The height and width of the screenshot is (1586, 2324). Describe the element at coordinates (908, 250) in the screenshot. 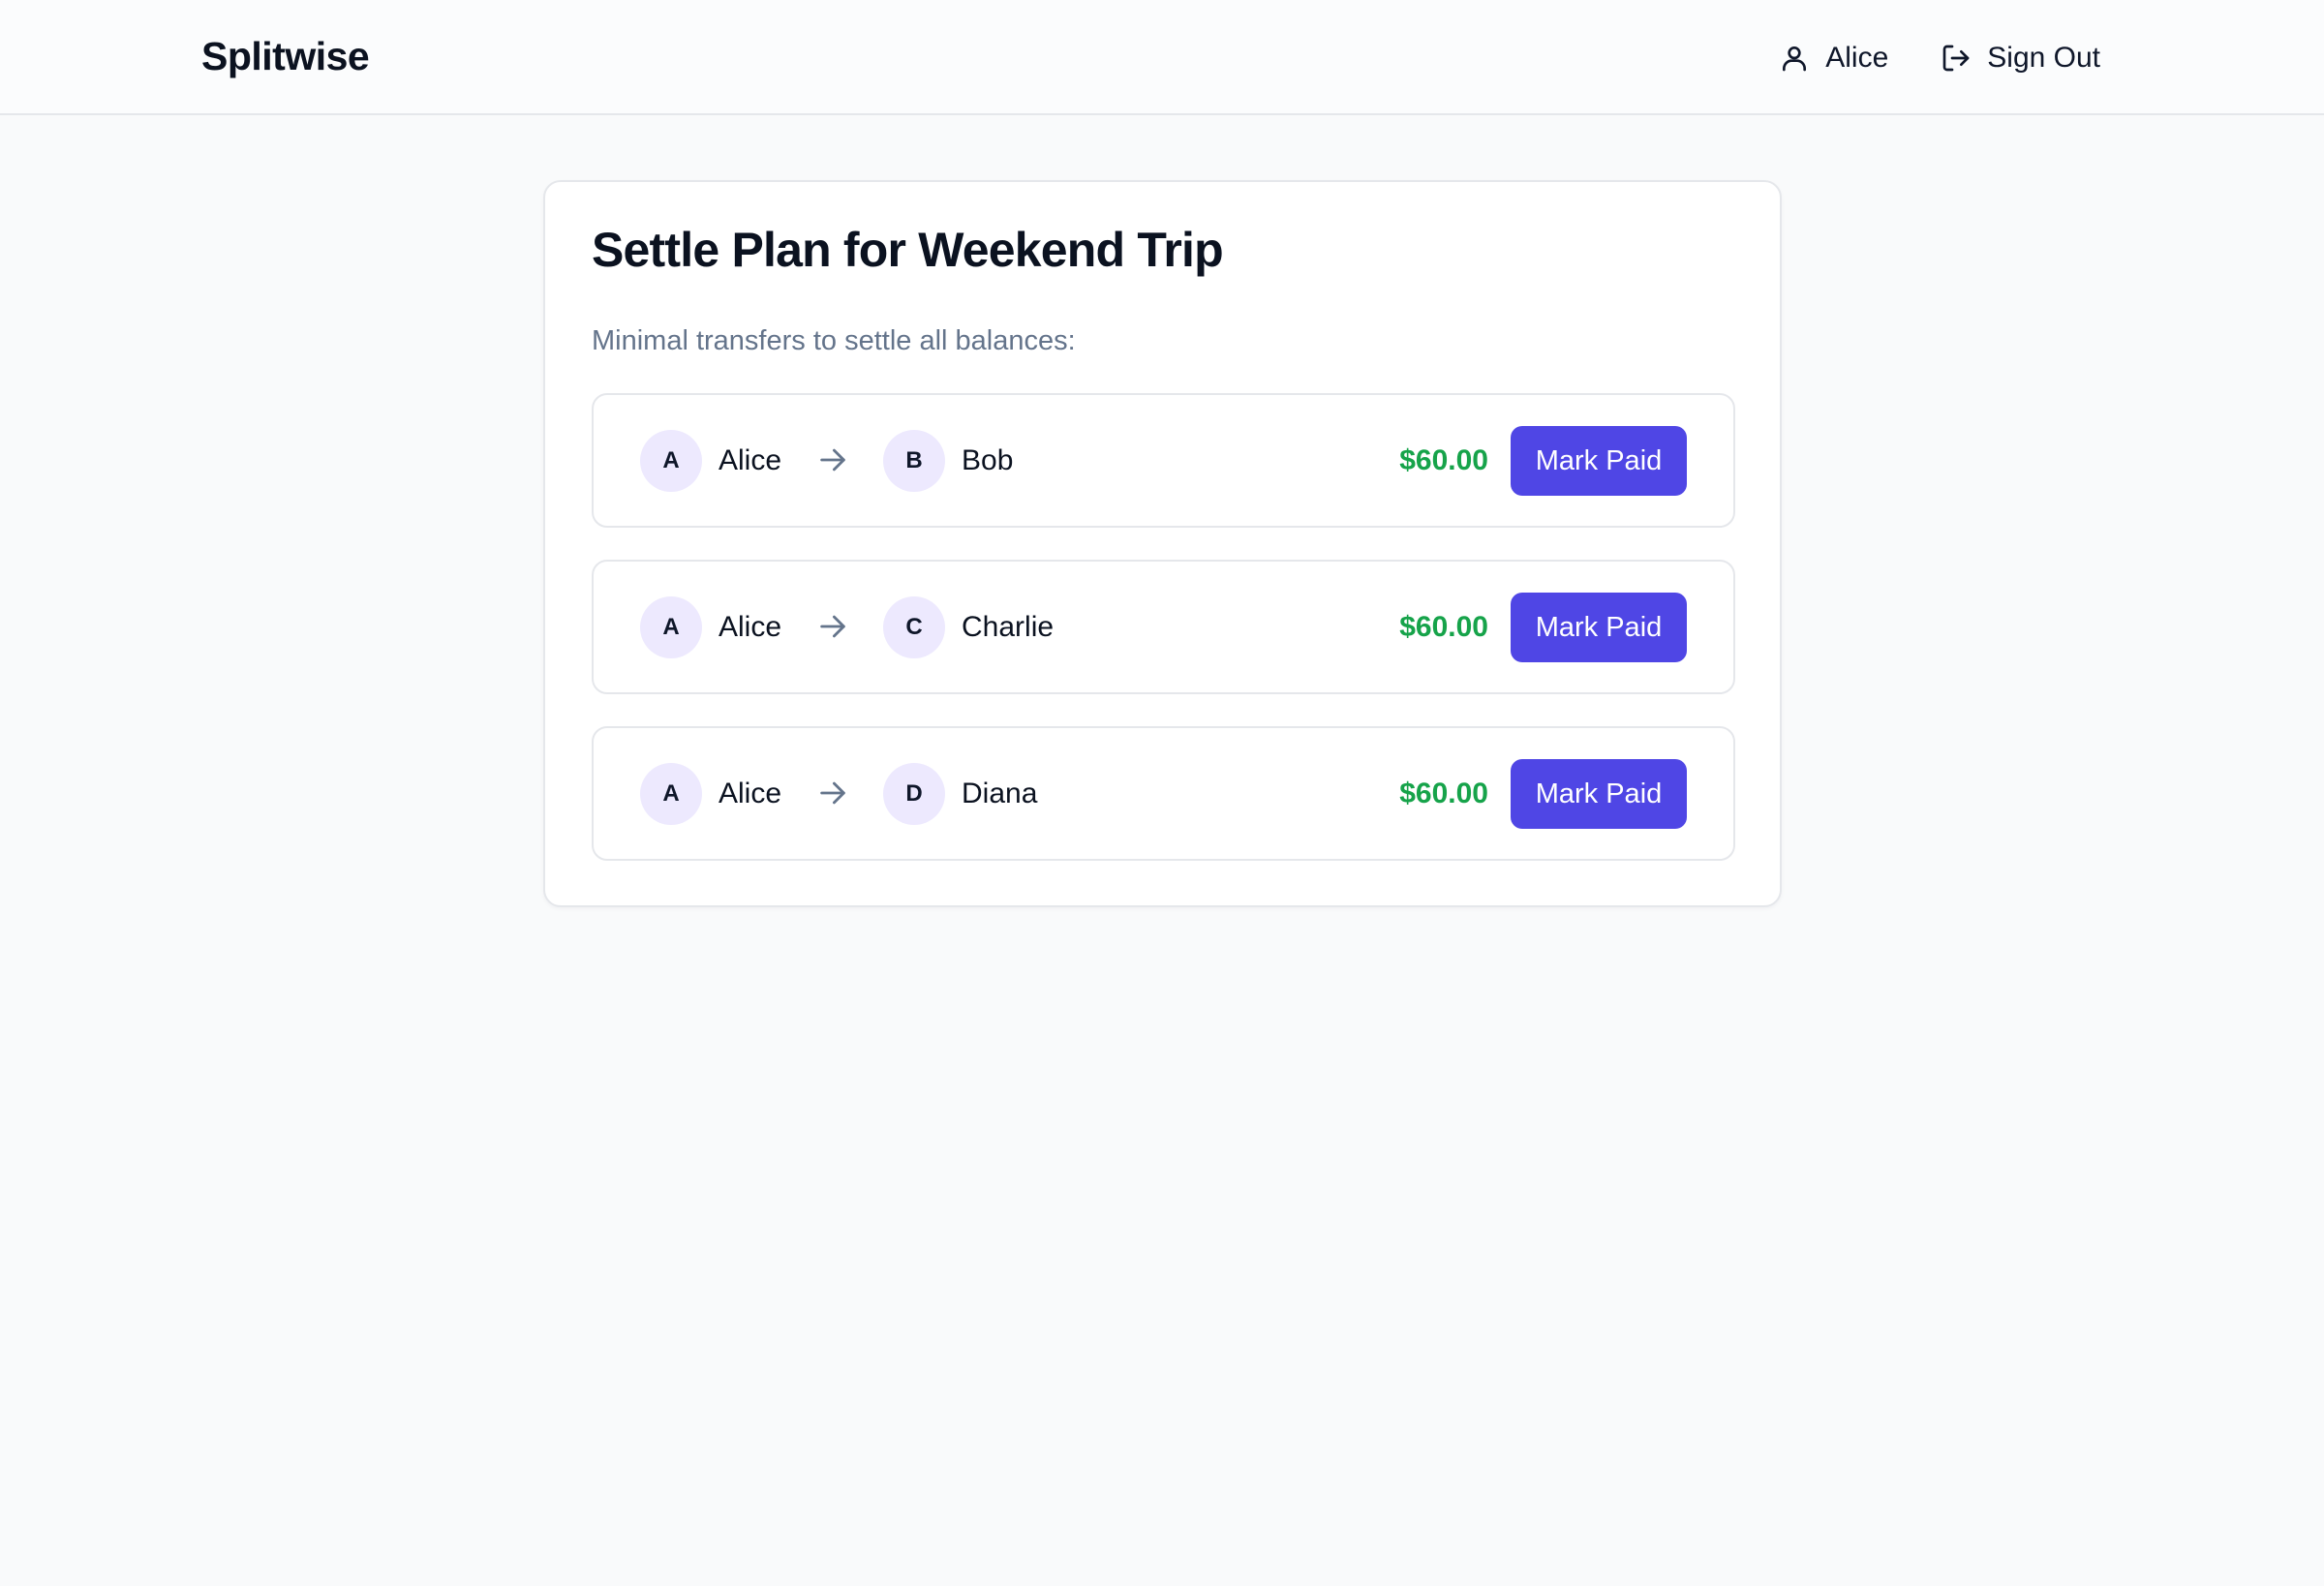

I see `page-title: Settle Plan for Weekend Trip` at that location.